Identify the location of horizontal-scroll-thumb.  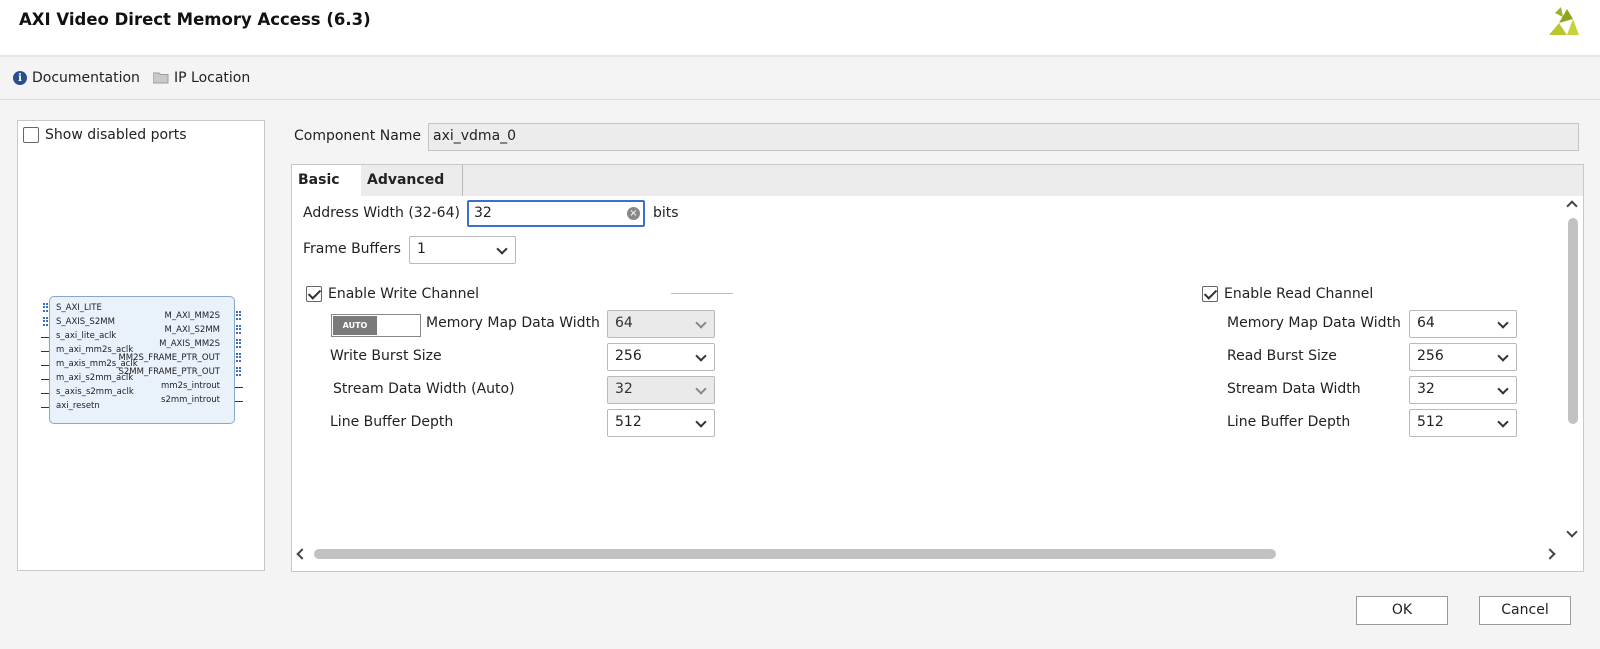
(795, 554).